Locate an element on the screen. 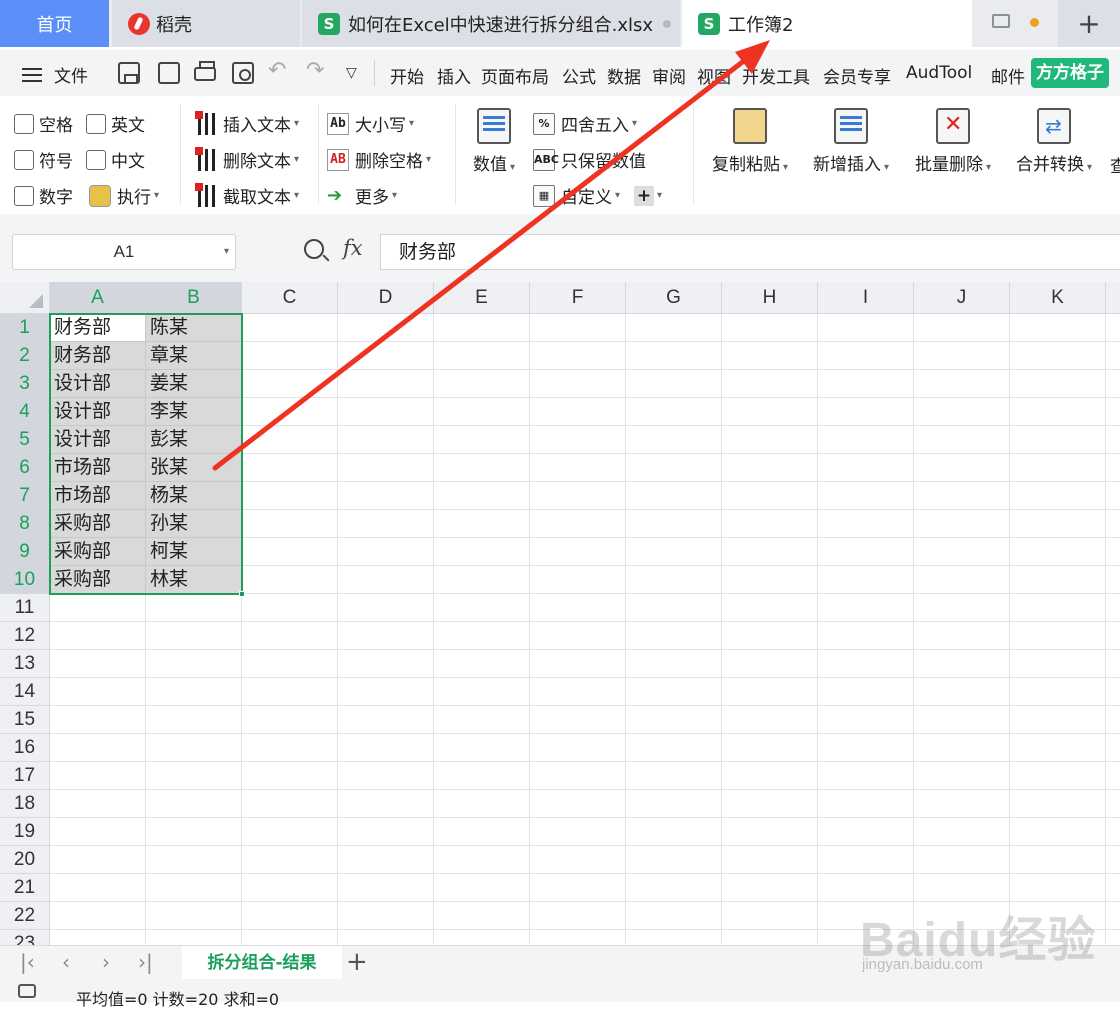 The height and width of the screenshot is (1010, 1120). redo-icon: ↷ is located at coordinates (317, 70).